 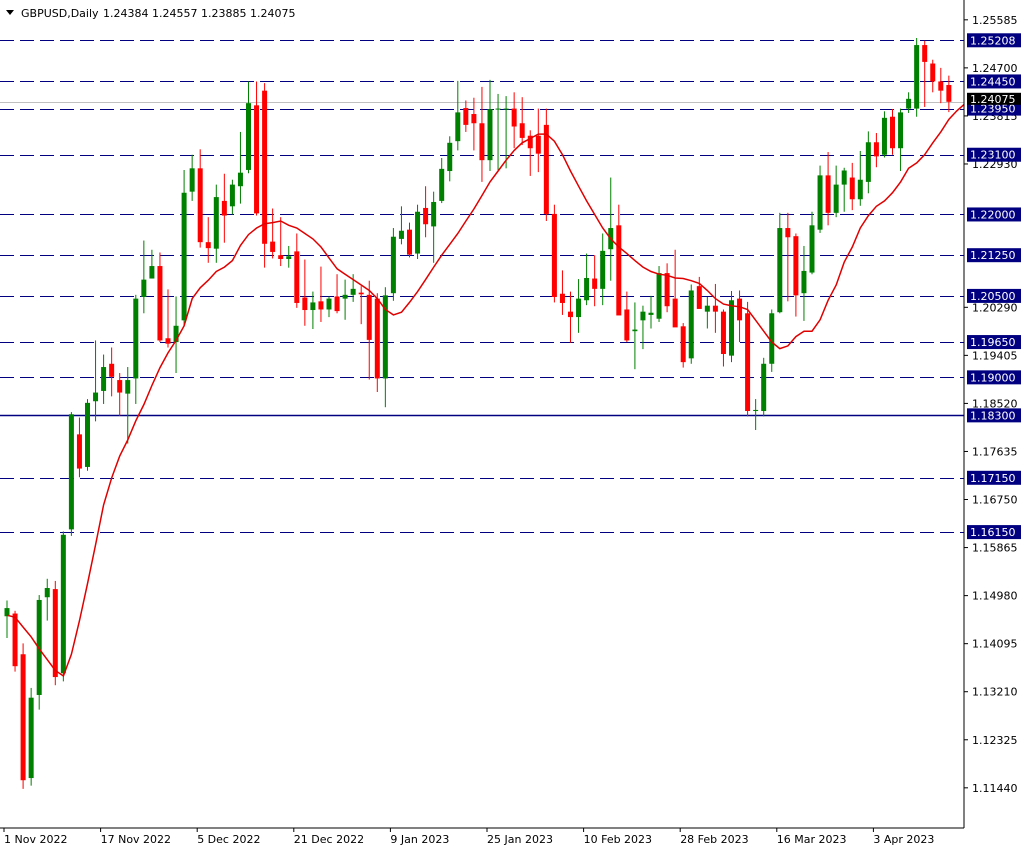 What do you see at coordinates (136, 839) in the screenshot?
I see `time-tick-label: 17 Nov 2022` at bounding box center [136, 839].